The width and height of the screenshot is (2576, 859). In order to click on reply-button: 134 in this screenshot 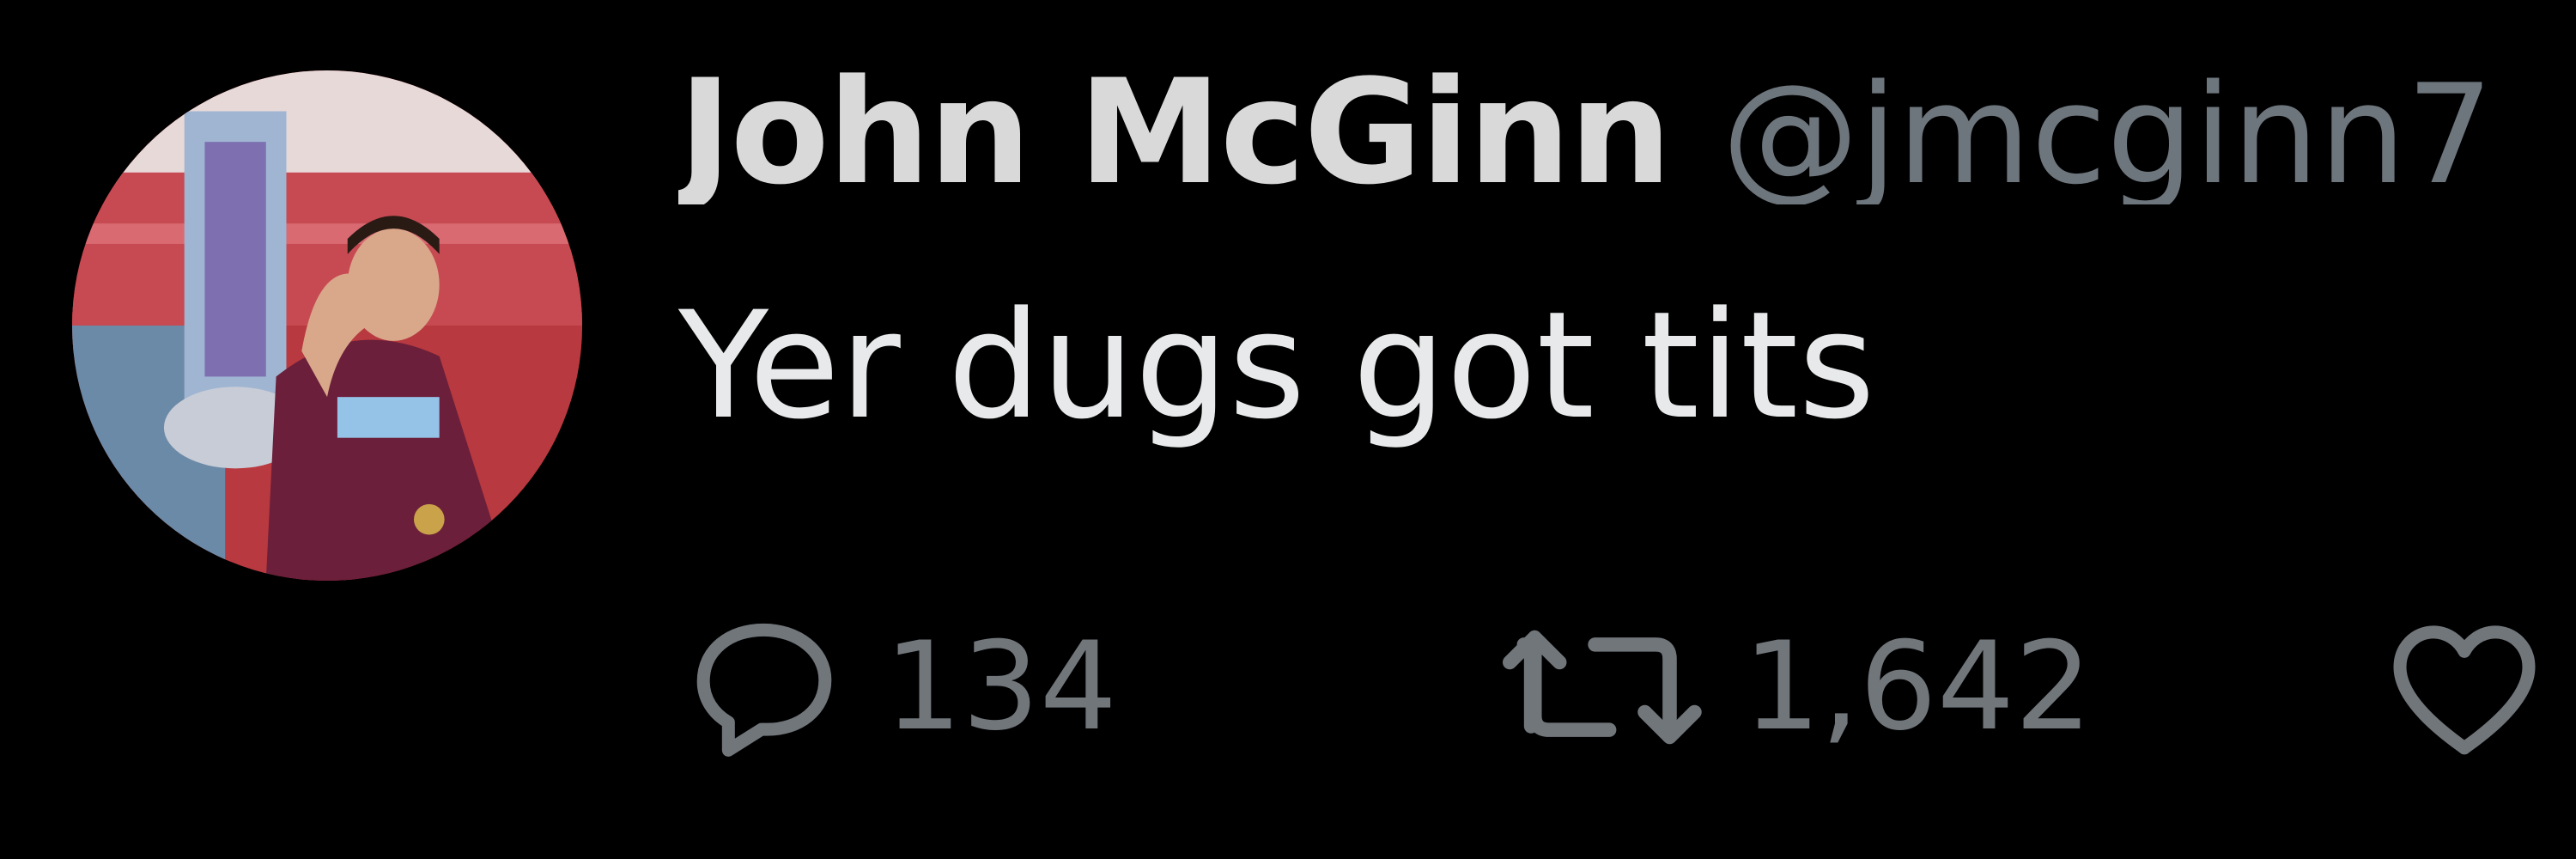, I will do `click(897, 687)`.